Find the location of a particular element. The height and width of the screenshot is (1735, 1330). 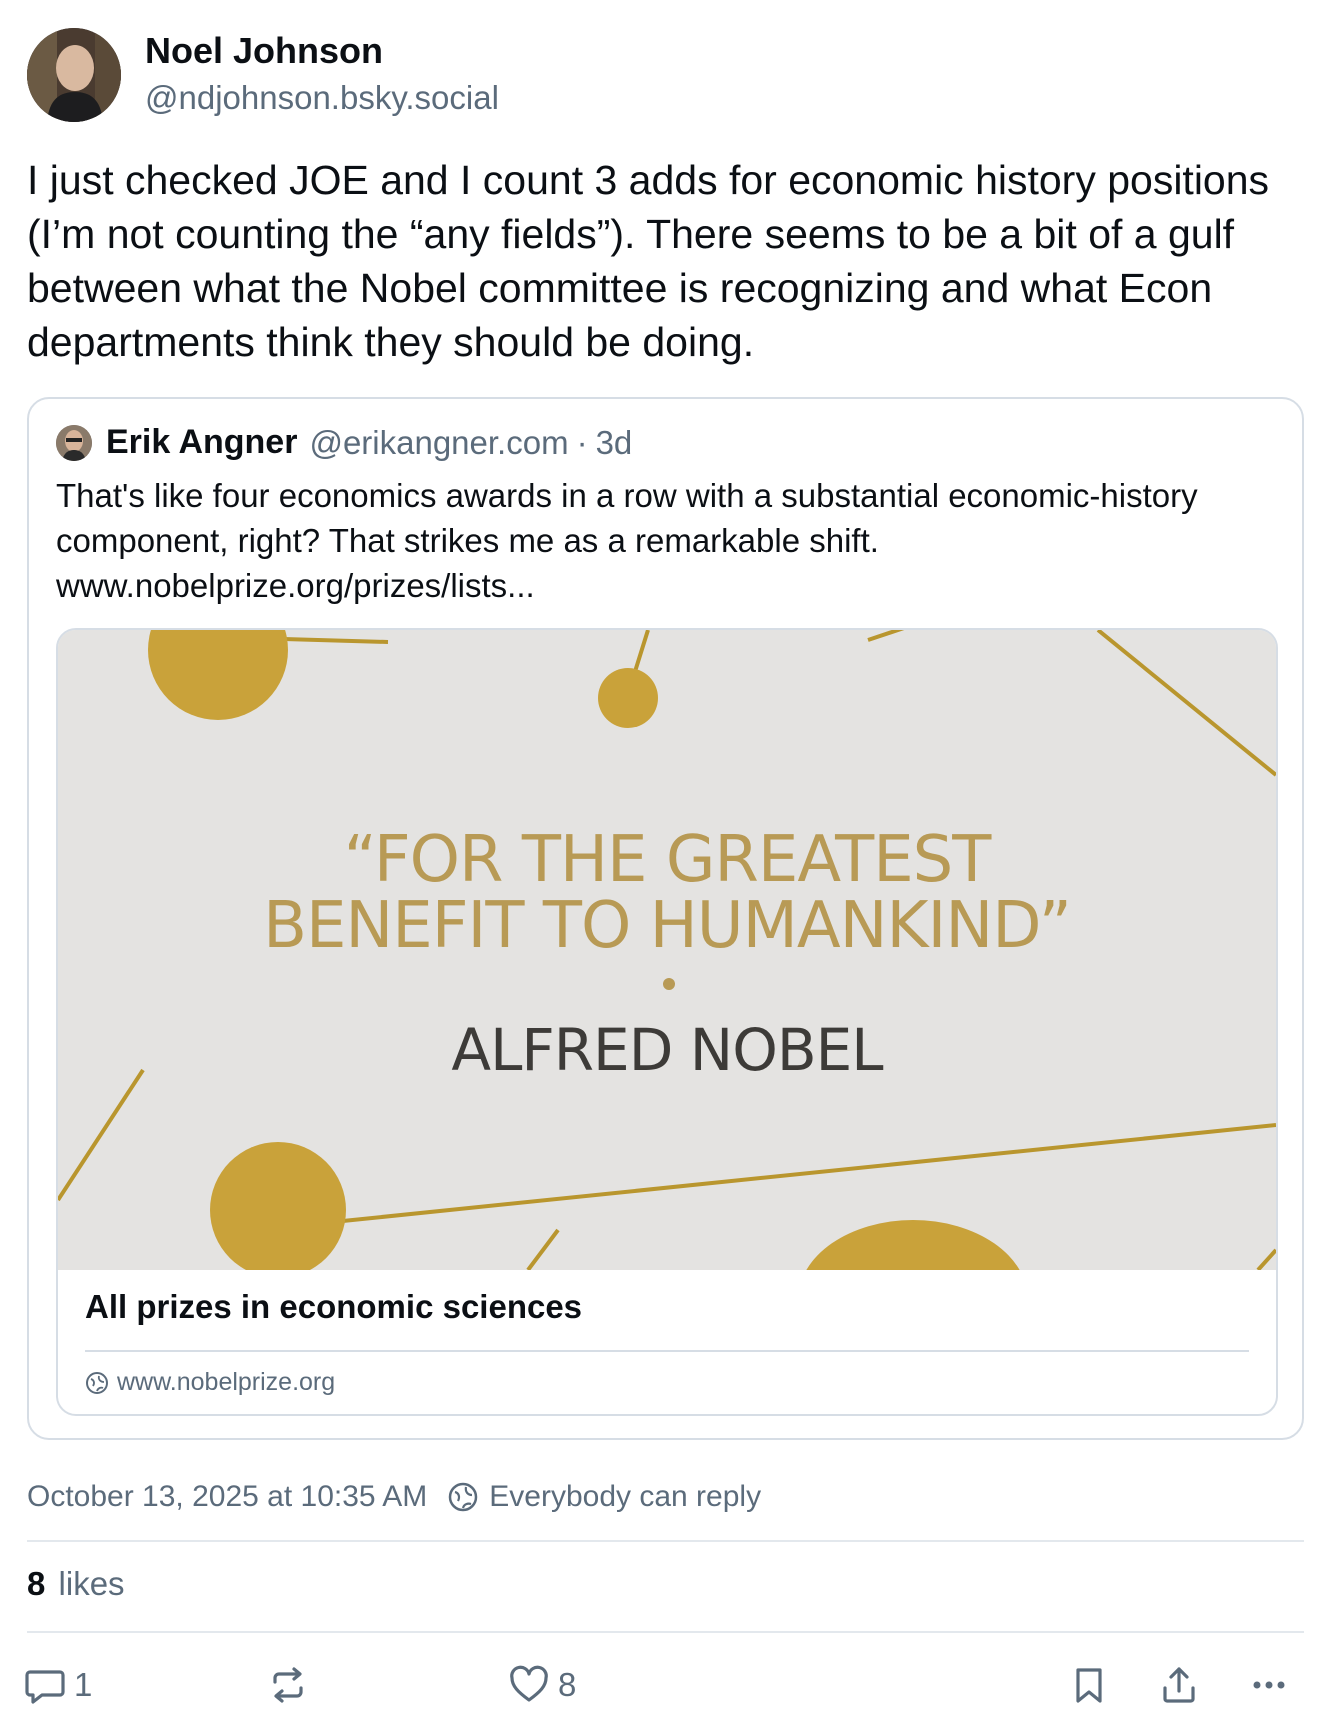

image-quote-line-2: BENEFIT TO HUMANKIND” is located at coordinates (667, 926).